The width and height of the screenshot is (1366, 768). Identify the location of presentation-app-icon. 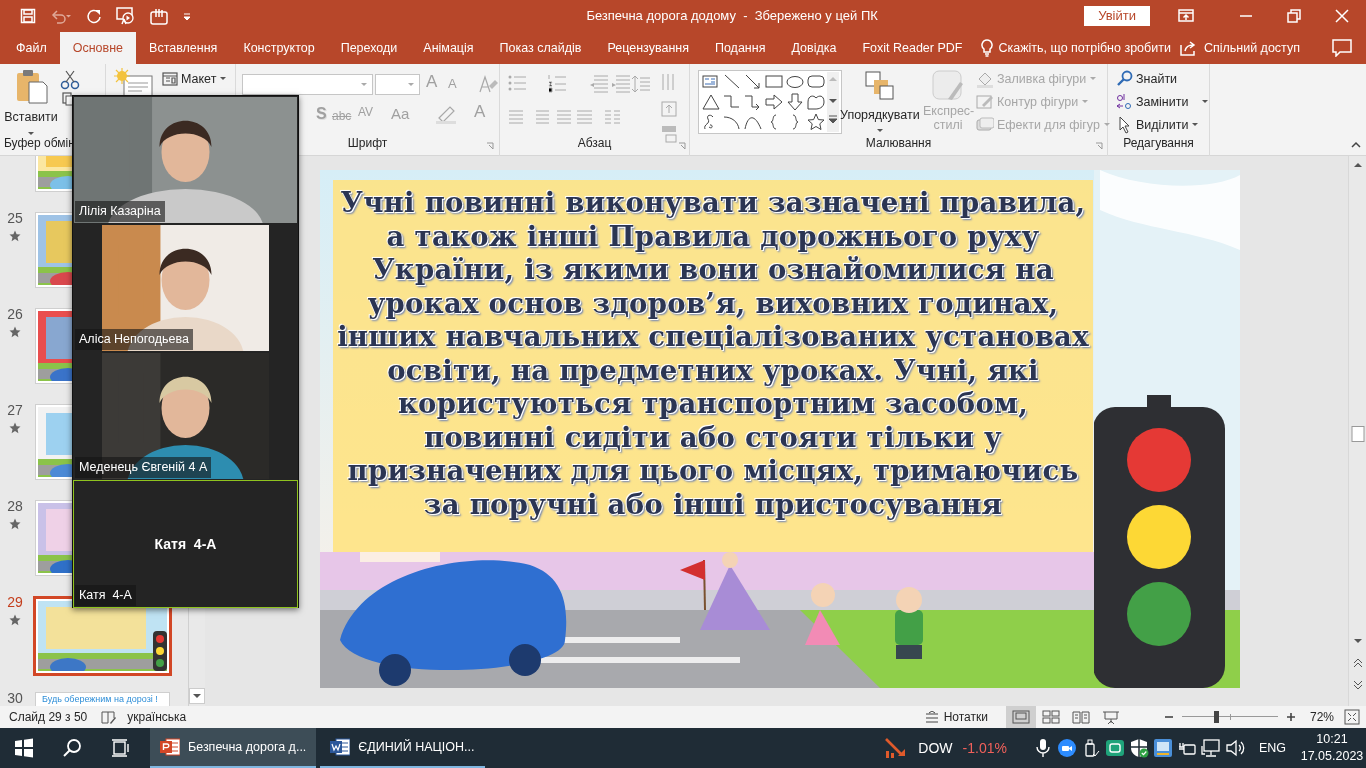
(170, 747).